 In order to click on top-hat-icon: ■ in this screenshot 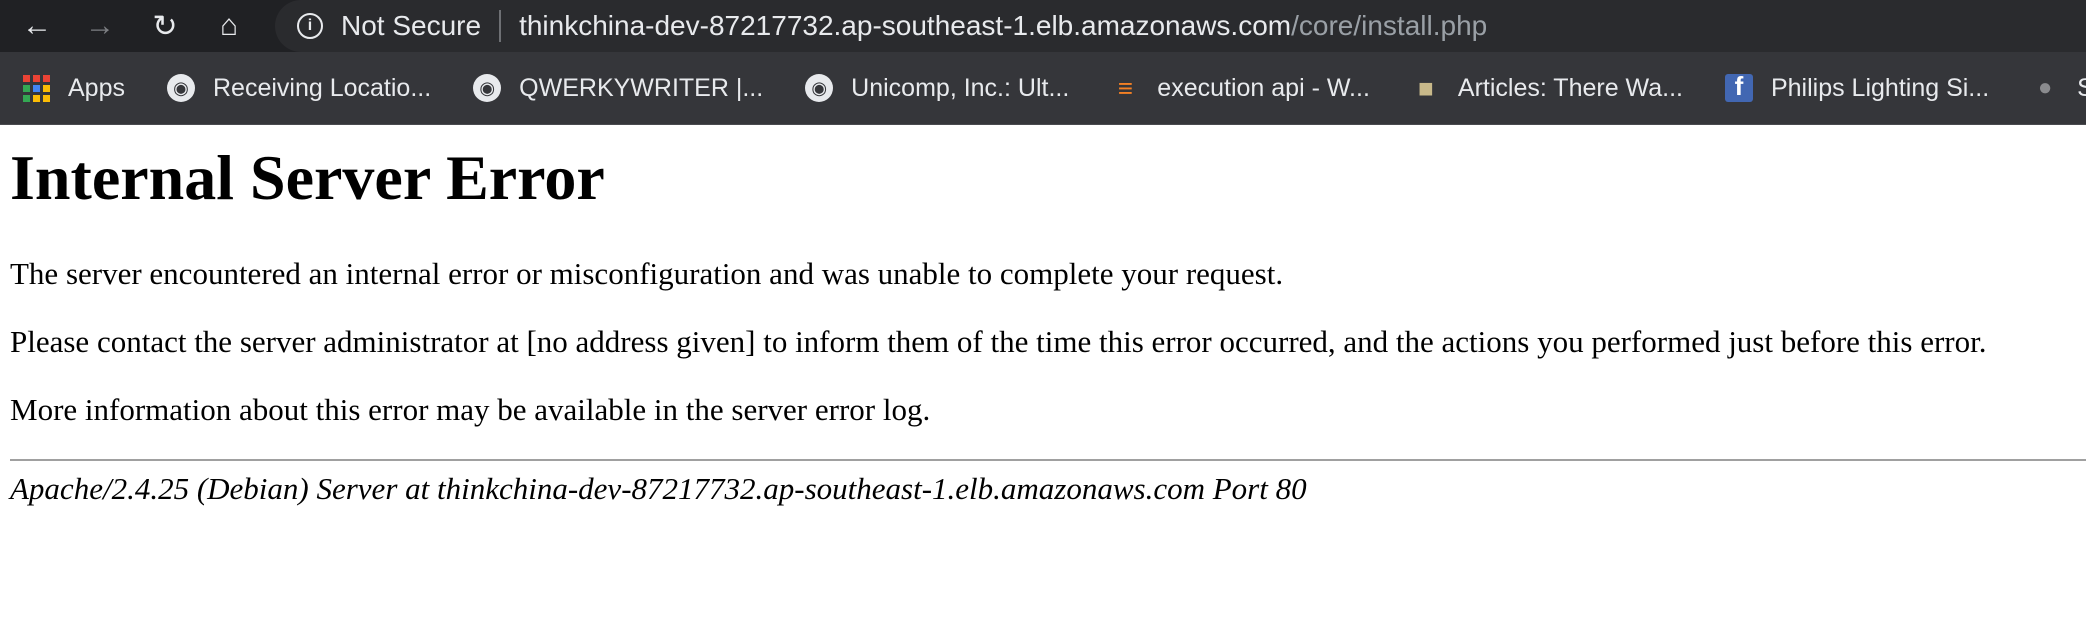, I will do `click(1426, 87)`.